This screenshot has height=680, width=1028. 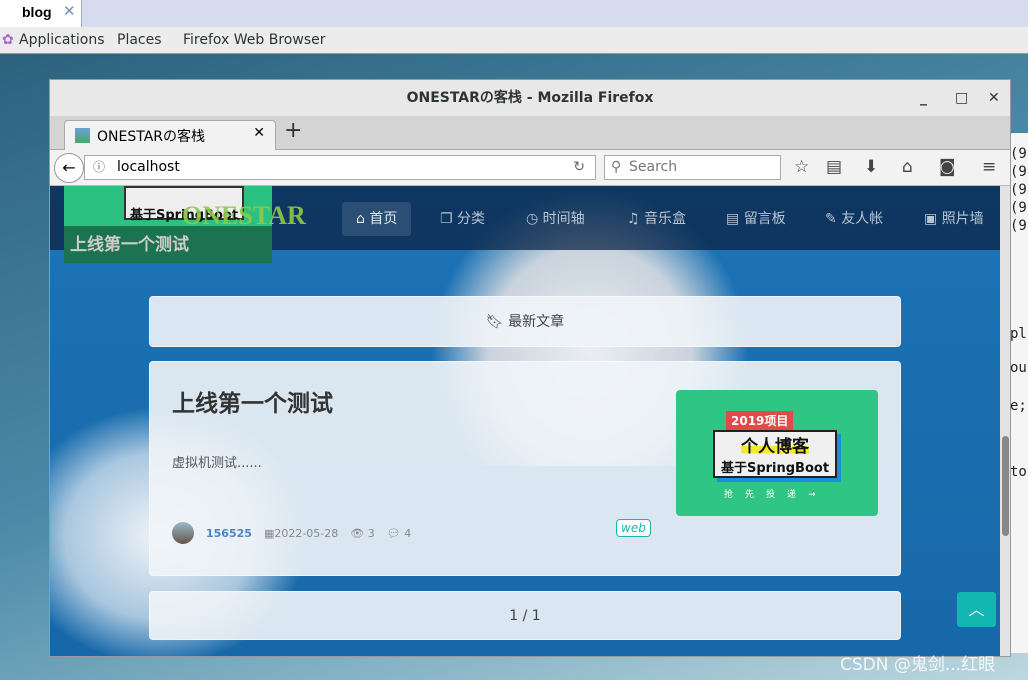 I want to click on site-brand: ONESTAR, so click(x=244, y=216).